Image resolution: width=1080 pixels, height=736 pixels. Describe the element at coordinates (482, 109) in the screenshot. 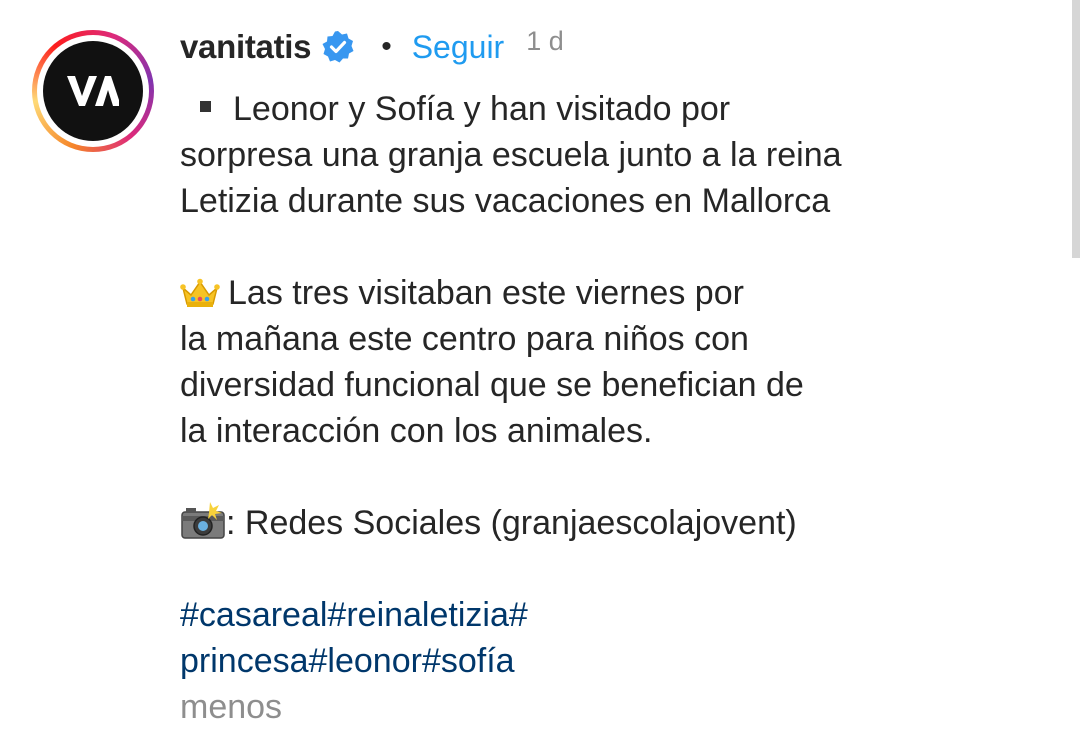

I see `caption-text: Leonor y Sofía y han visitado por` at that location.